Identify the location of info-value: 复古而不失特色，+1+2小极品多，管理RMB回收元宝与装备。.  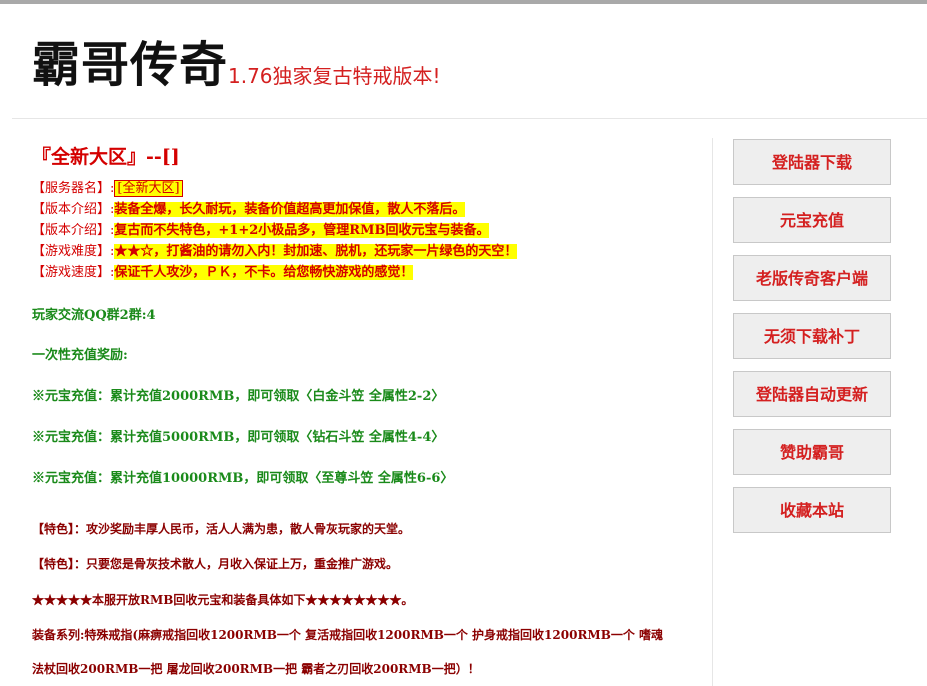
(302, 230).